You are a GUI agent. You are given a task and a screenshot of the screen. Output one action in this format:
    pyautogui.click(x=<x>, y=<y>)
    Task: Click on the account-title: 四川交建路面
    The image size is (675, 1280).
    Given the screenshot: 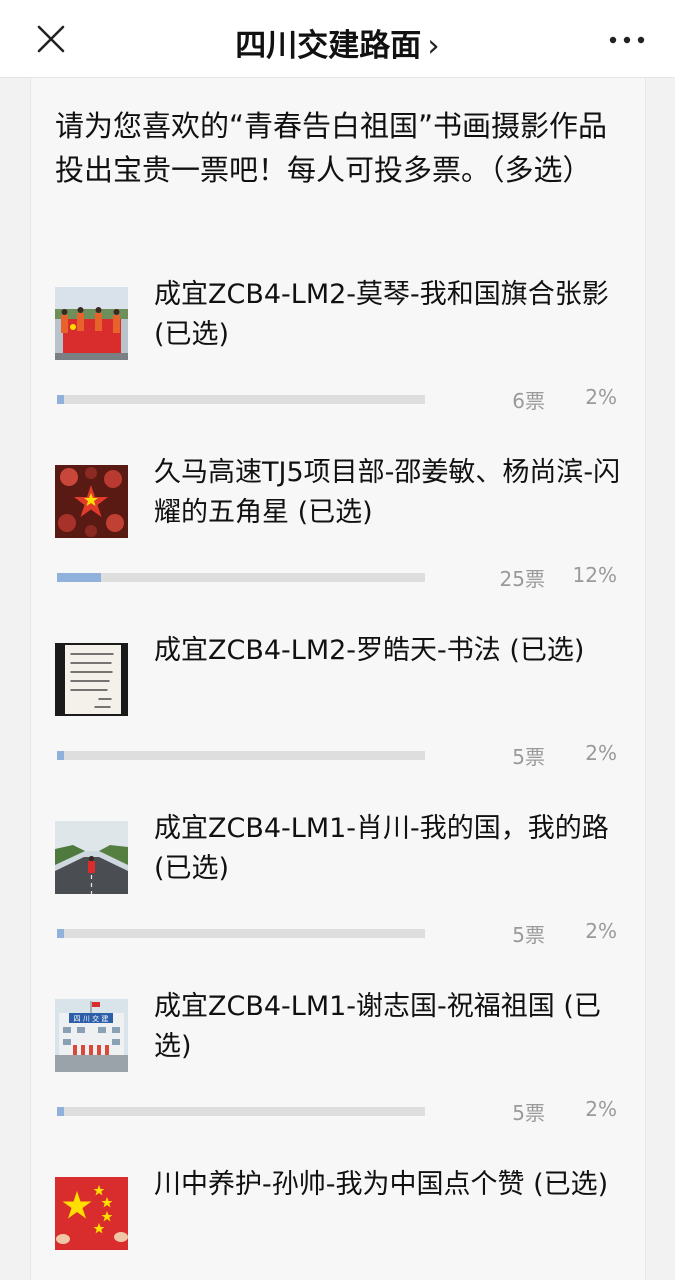 What is the action you would take?
    pyautogui.click(x=328, y=46)
    